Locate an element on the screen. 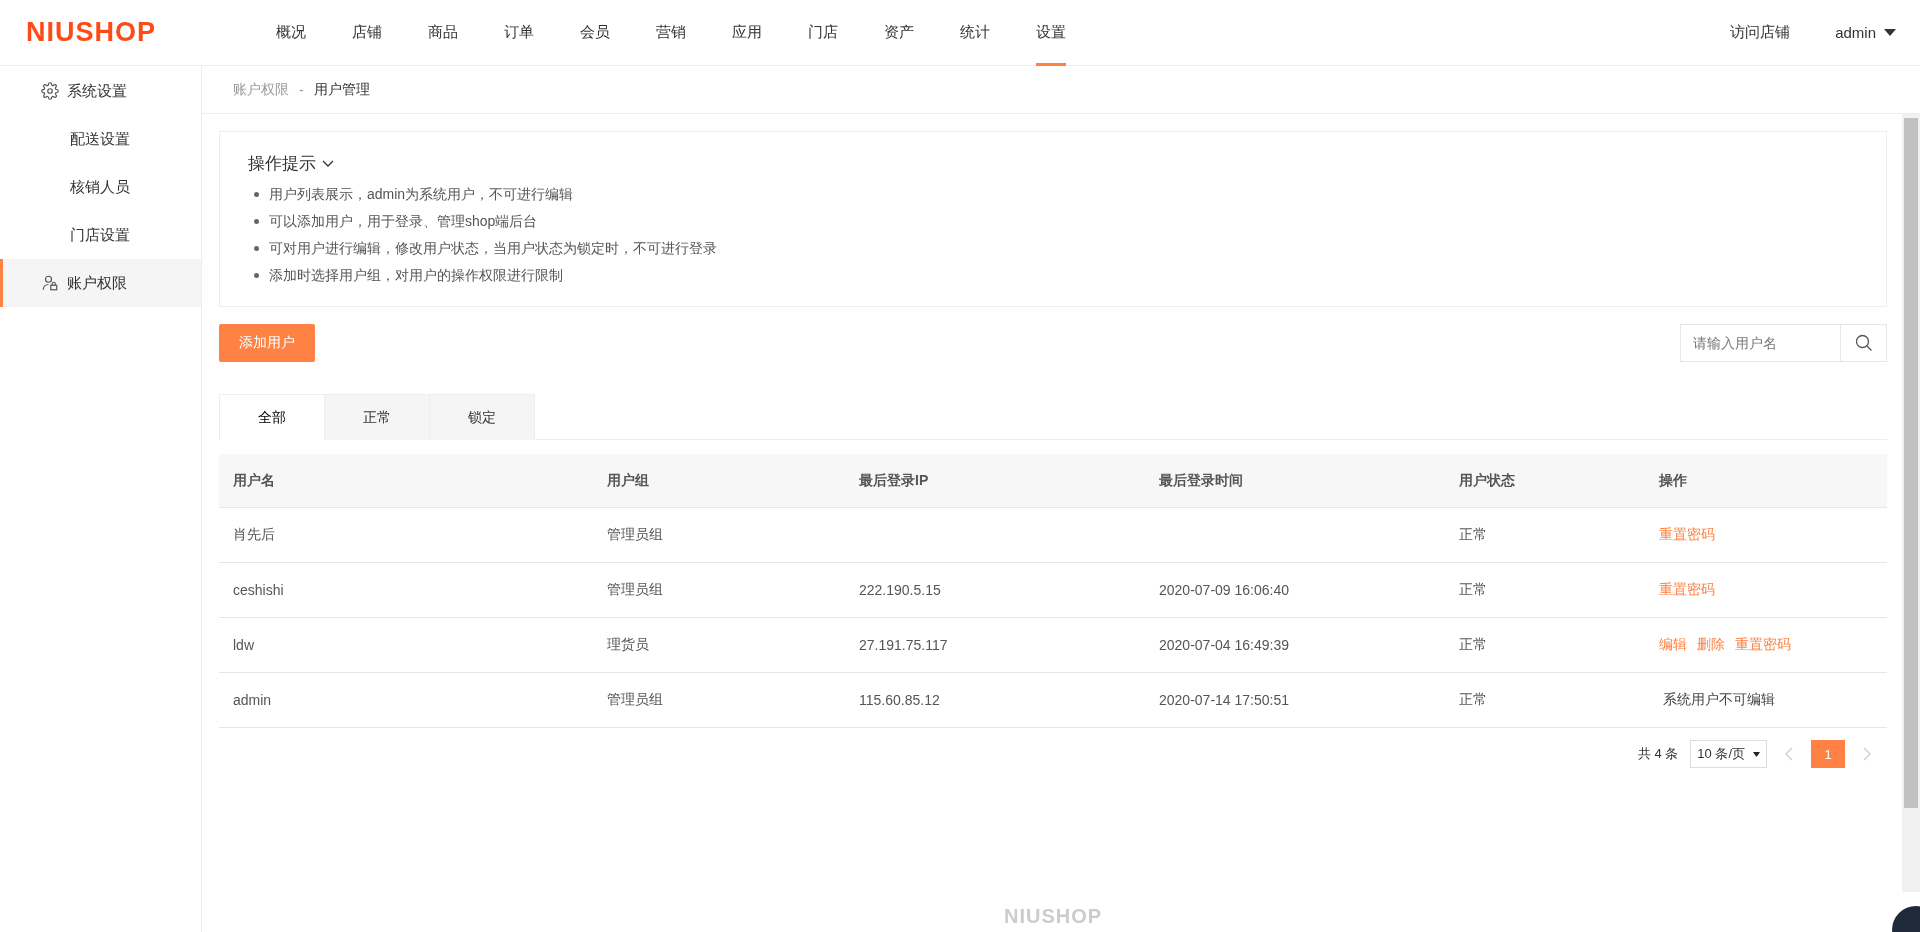 This screenshot has width=1920, height=932. scrollbar is located at coordinates (1911, 503).